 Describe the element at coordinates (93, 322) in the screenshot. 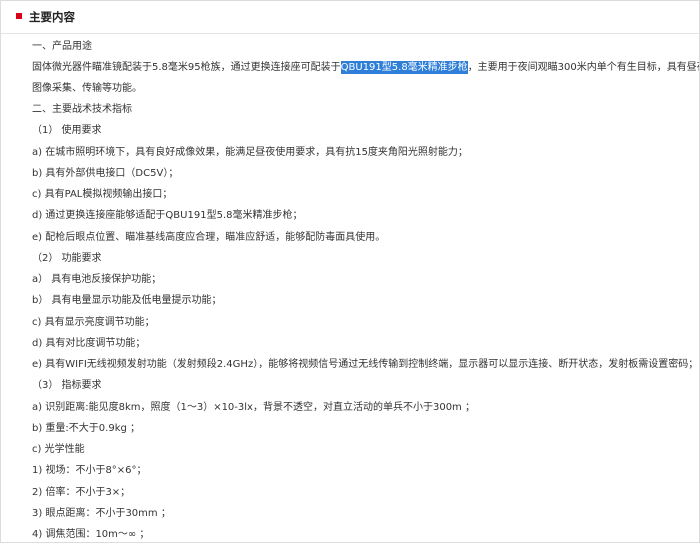

I see `text-line: c) 具有显示亮度调节功能；` at that location.